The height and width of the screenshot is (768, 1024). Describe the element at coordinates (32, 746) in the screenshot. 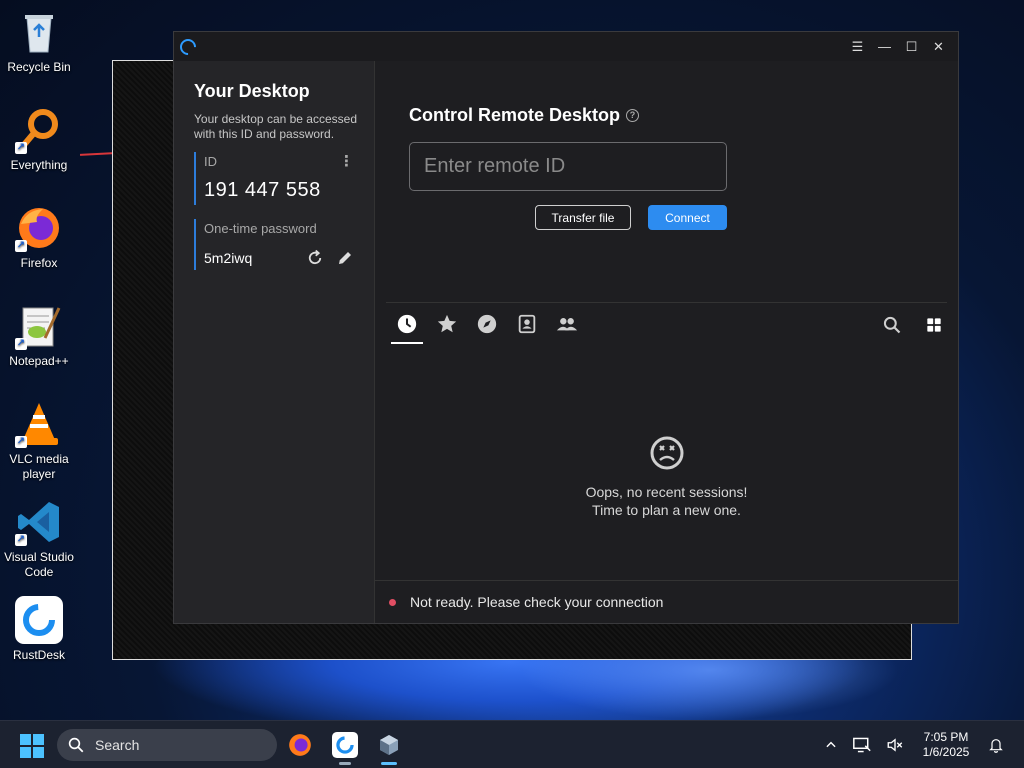

I see `start-button` at that location.